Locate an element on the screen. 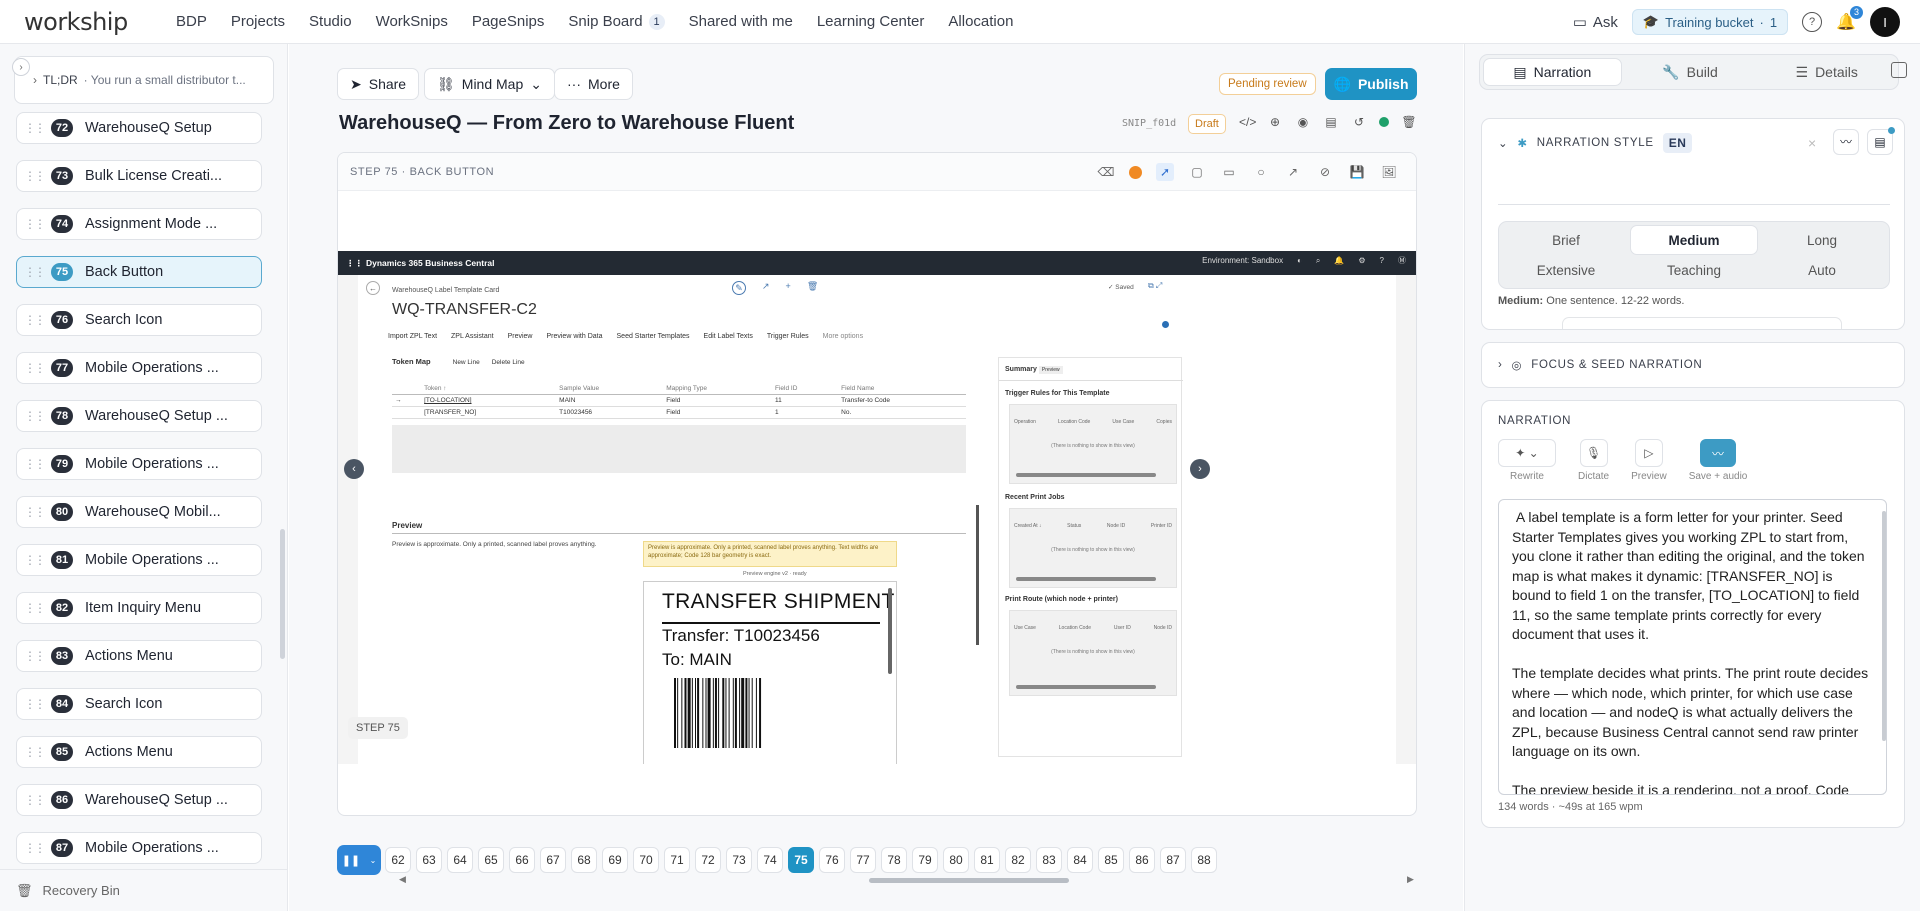 The width and height of the screenshot is (1920, 911). step-pill: 70 is located at coordinates (646, 860).